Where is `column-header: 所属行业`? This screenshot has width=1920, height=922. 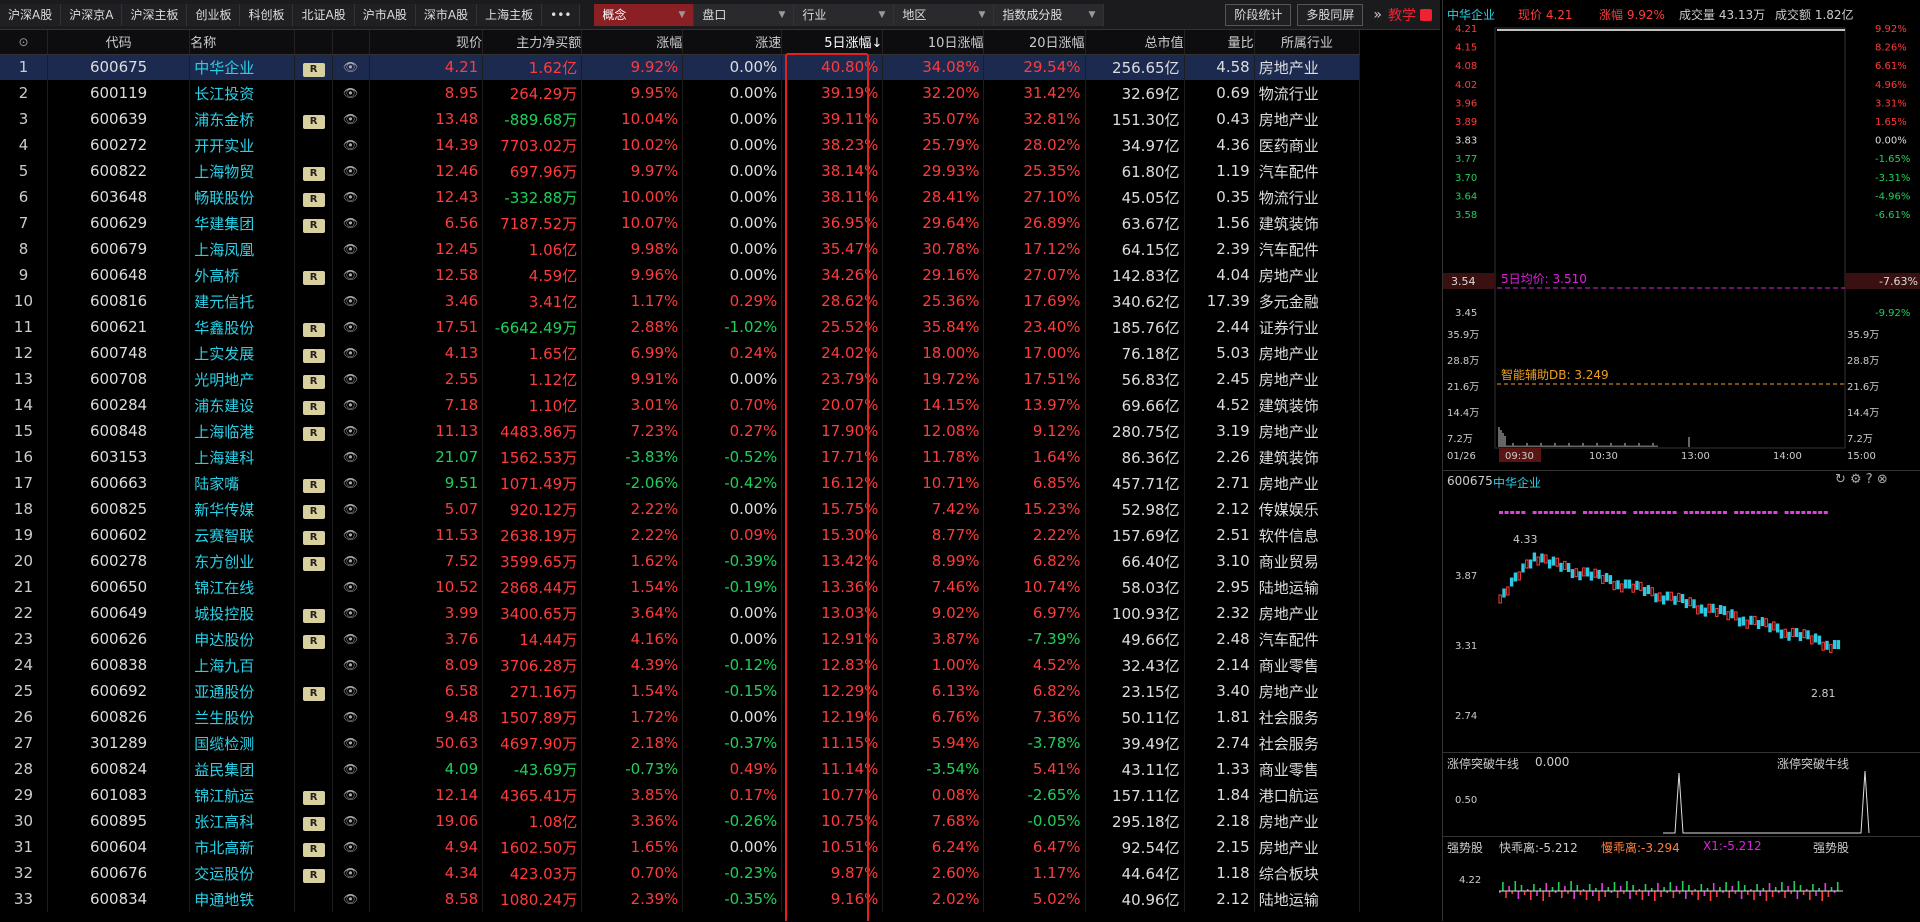 column-header: 所属行业 is located at coordinates (1307, 42).